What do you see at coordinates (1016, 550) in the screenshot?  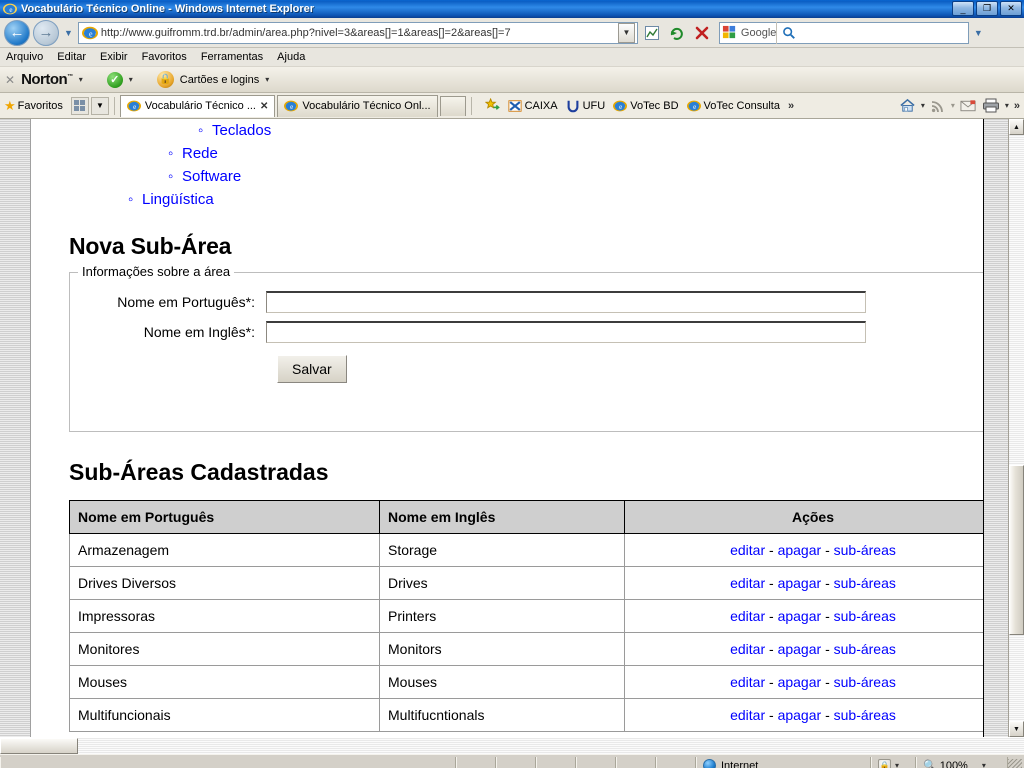 I see `vertical-scroll-thumb` at bounding box center [1016, 550].